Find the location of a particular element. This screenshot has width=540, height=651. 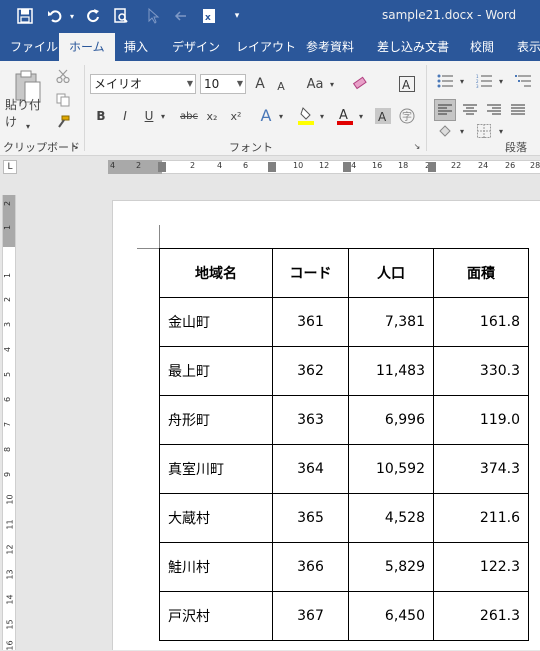

header-area: 面積 is located at coordinates (481, 273).